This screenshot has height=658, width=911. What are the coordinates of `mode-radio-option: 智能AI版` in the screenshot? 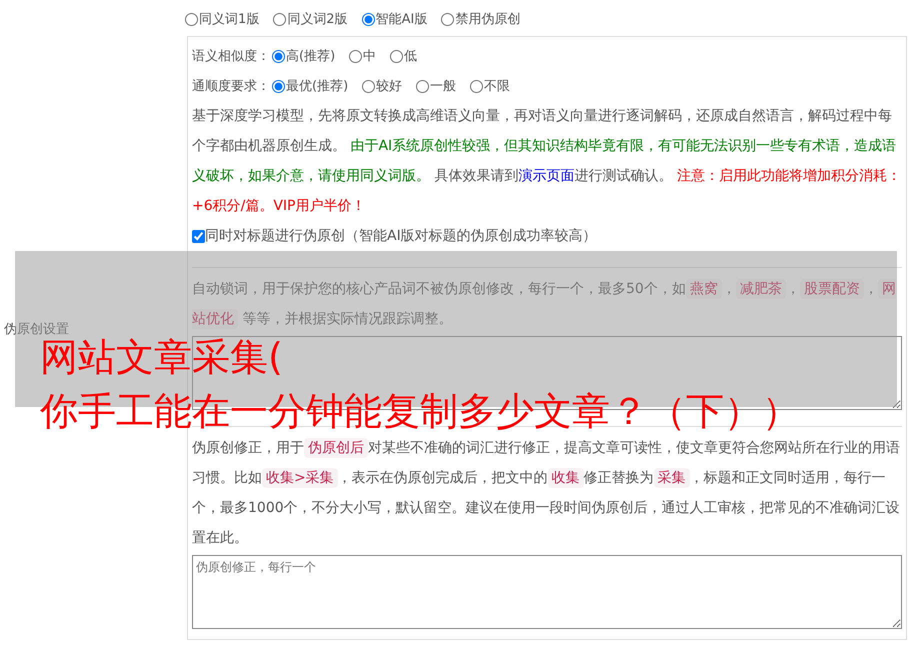 It's located at (395, 19).